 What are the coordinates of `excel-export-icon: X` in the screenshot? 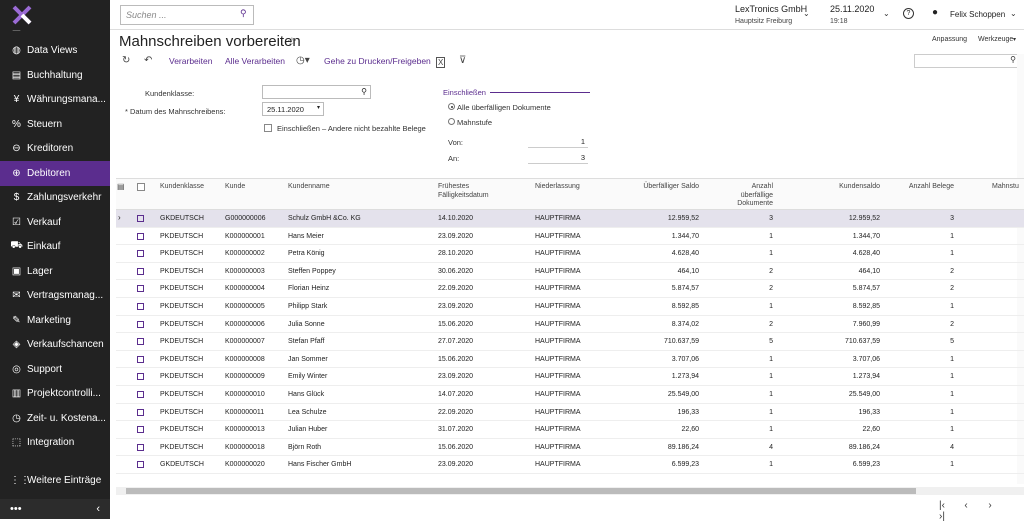 It's located at (441, 62).